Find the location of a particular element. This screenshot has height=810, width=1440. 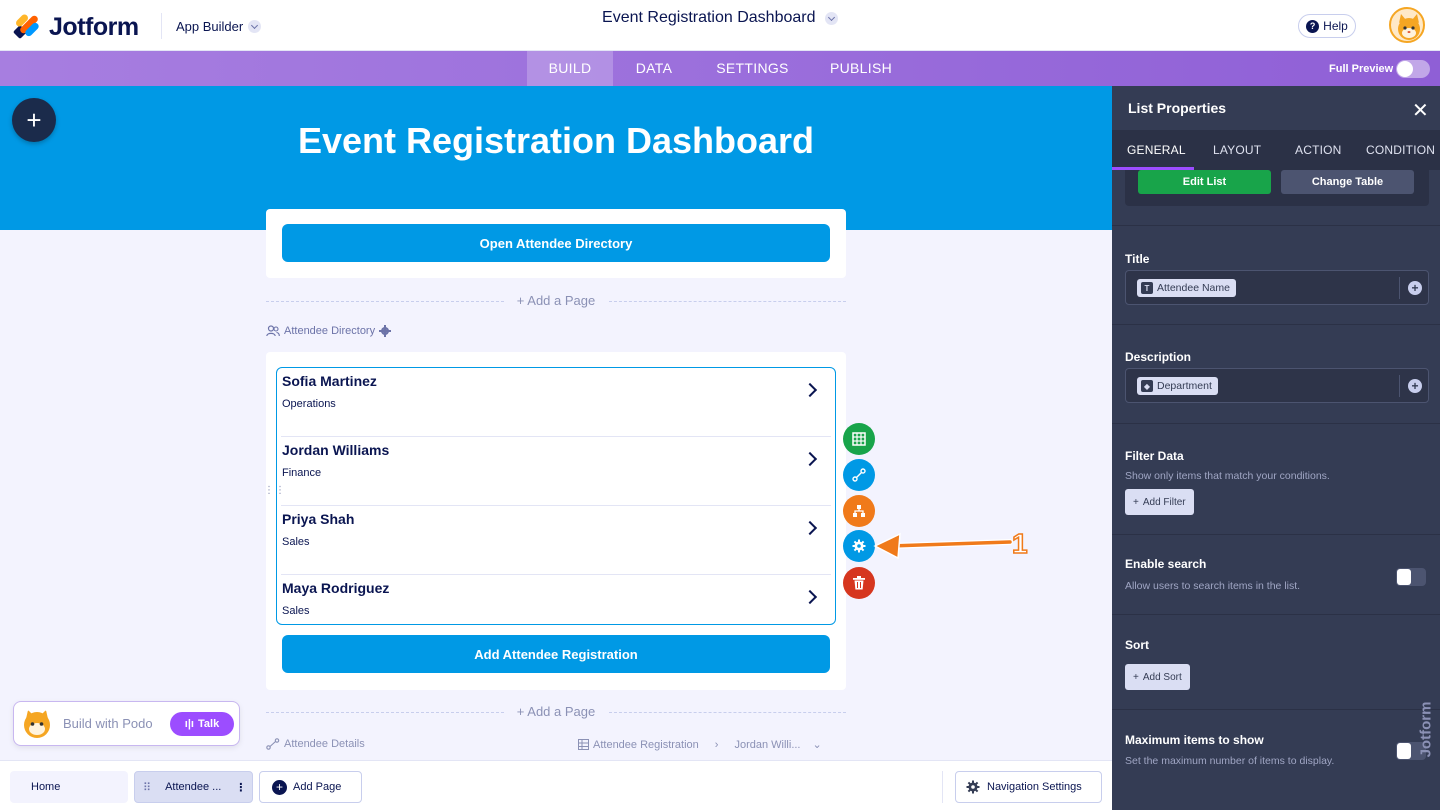

list-item: Priya Shah Sales is located at coordinates (556, 540).